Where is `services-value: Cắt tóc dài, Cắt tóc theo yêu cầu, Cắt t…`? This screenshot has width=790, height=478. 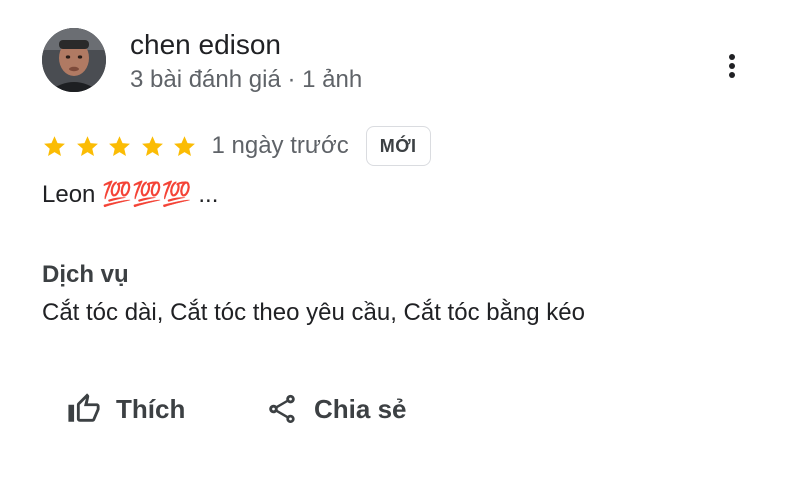 services-value: Cắt tóc dài, Cắt tóc theo yêu cầu, Cắt t… is located at coordinates (313, 312).